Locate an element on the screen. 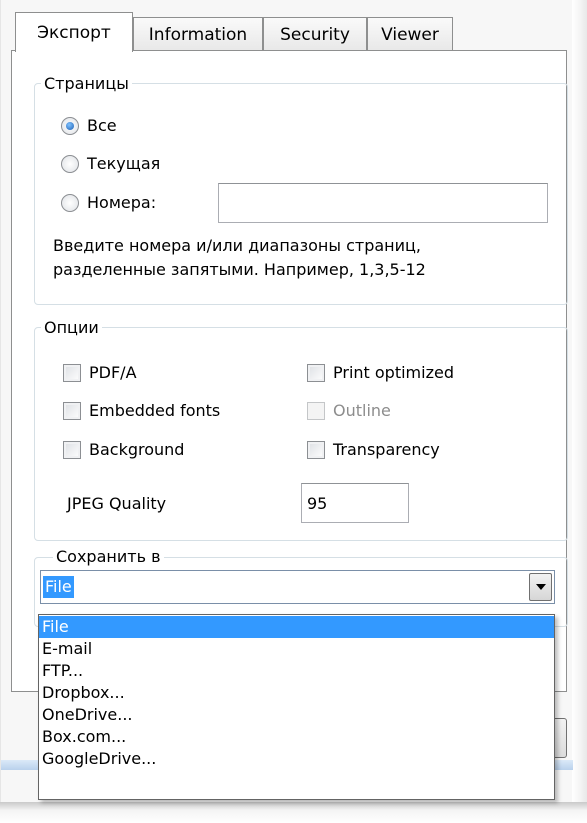  save-to-dropdown-button is located at coordinates (540, 587).